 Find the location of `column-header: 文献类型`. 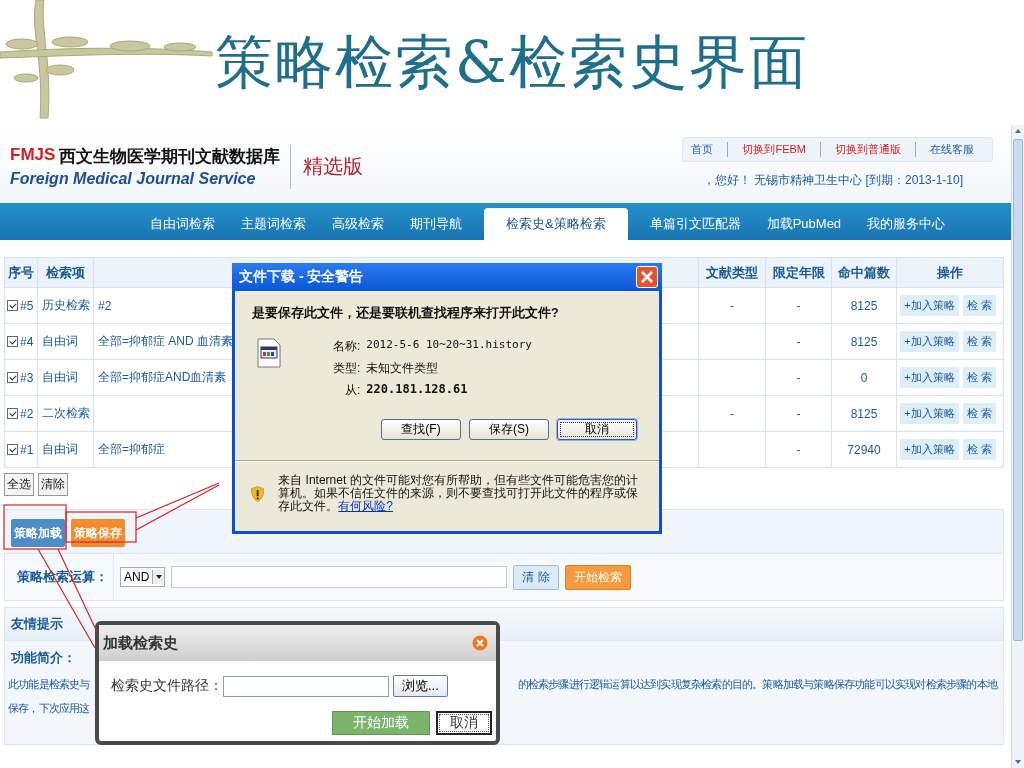

column-header: 文献类型 is located at coordinates (732, 272).